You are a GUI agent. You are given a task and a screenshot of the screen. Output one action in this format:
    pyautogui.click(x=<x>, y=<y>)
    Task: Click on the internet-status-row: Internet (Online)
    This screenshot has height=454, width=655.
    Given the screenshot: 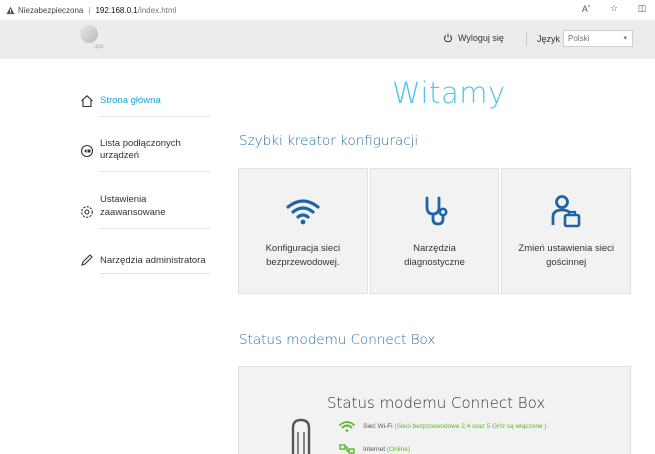 What is the action you would take?
    pyautogui.click(x=374, y=448)
    